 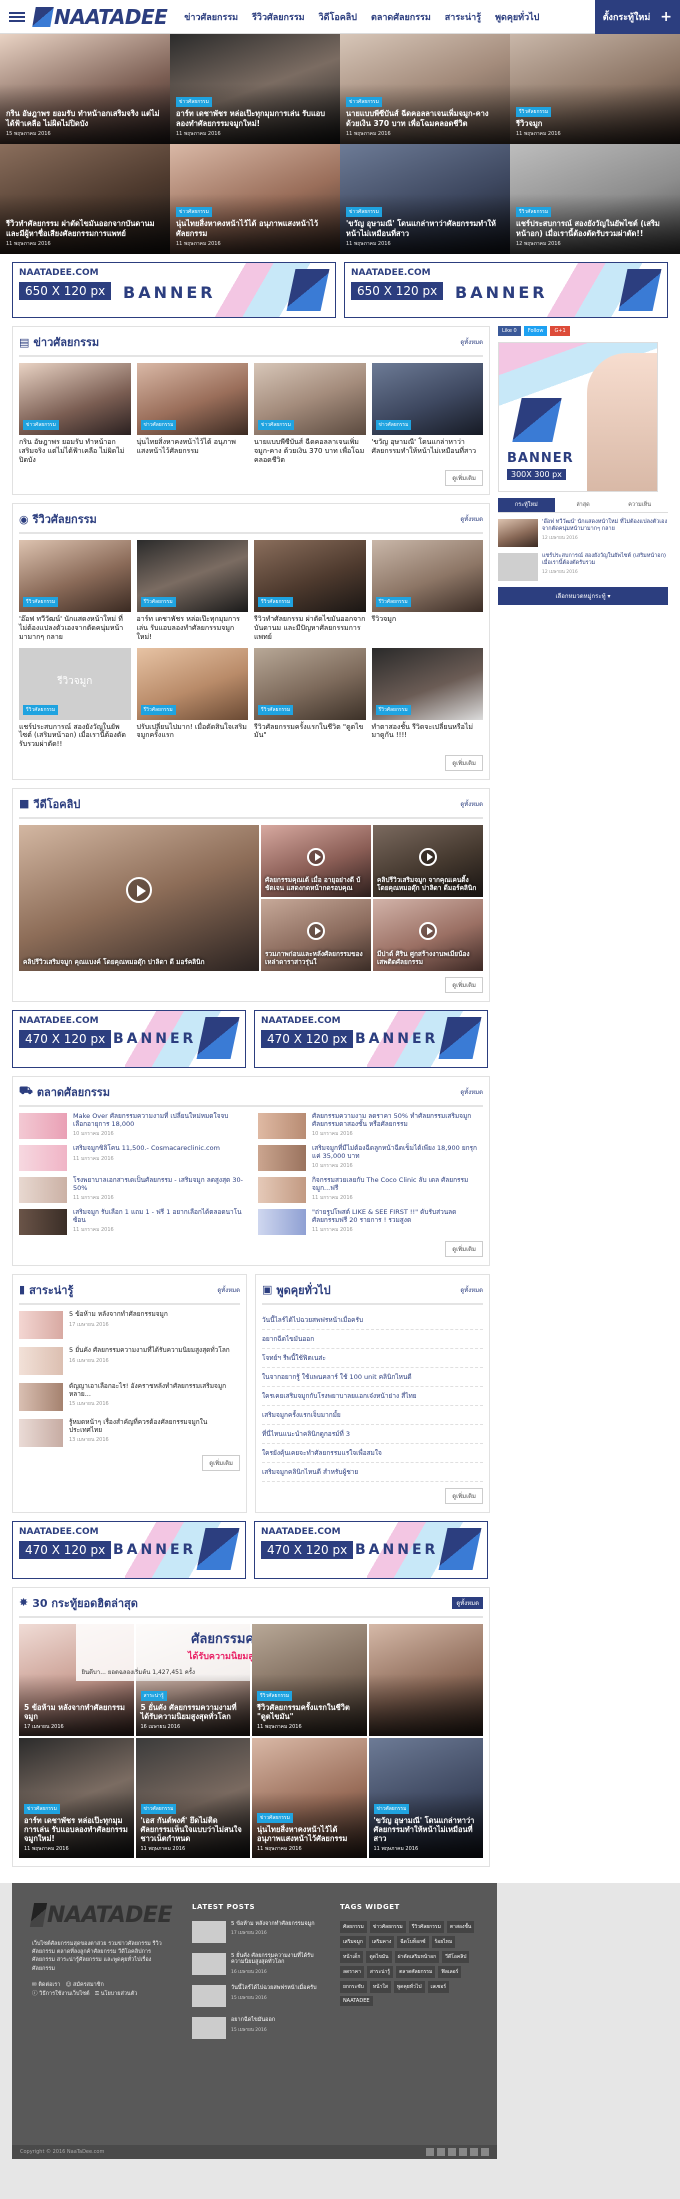 What do you see at coordinates (75, 683) in the screenshot?
I see `post-thumbnail: รีวิวจมูก รีวิวศัลยกรรม` at bounding box center [75, 683].